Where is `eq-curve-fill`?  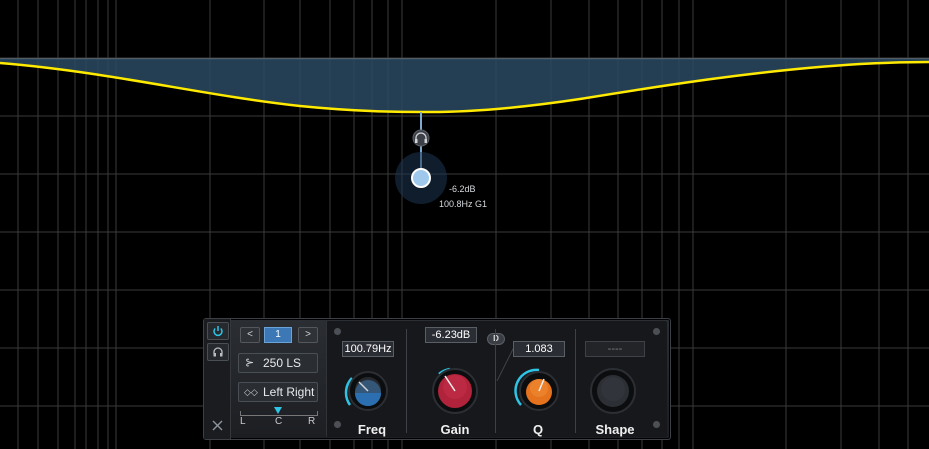 eq-curve-fill is located at coordinates (464, 85).